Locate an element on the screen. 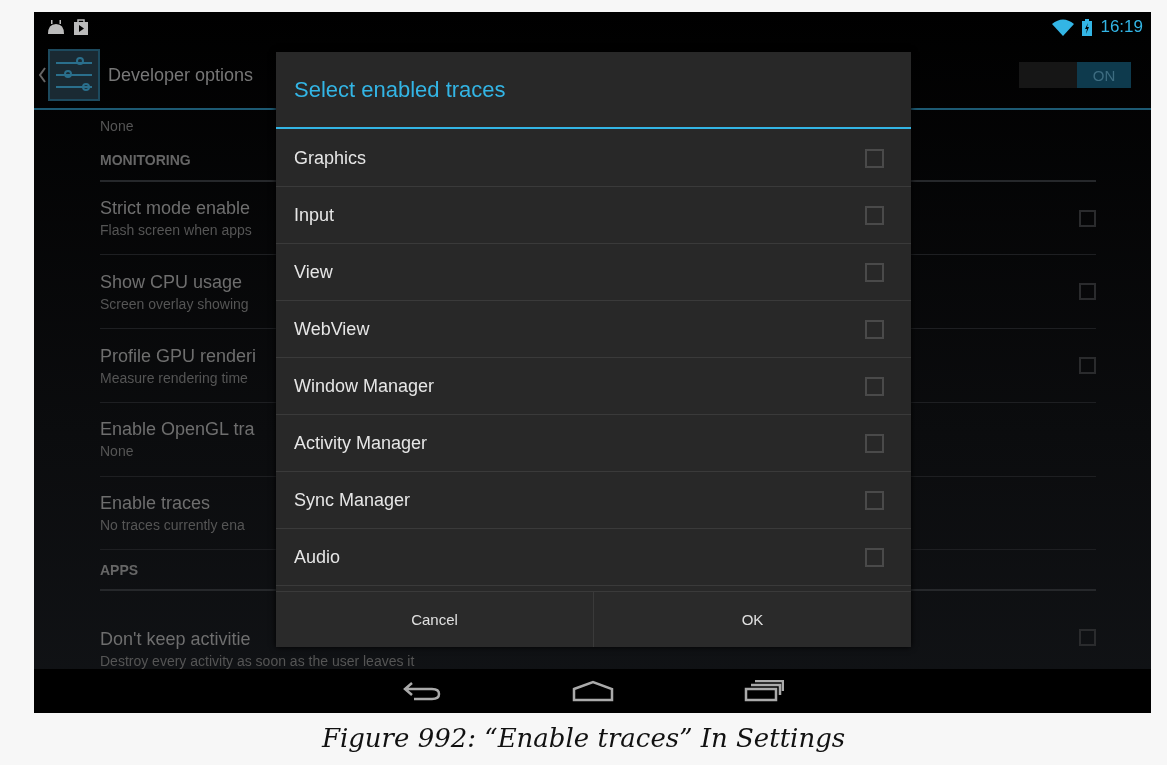 The width and height of the screenshot is (1167, 765). setting-title: Show CPU usage is located at coordinates (171, 282).